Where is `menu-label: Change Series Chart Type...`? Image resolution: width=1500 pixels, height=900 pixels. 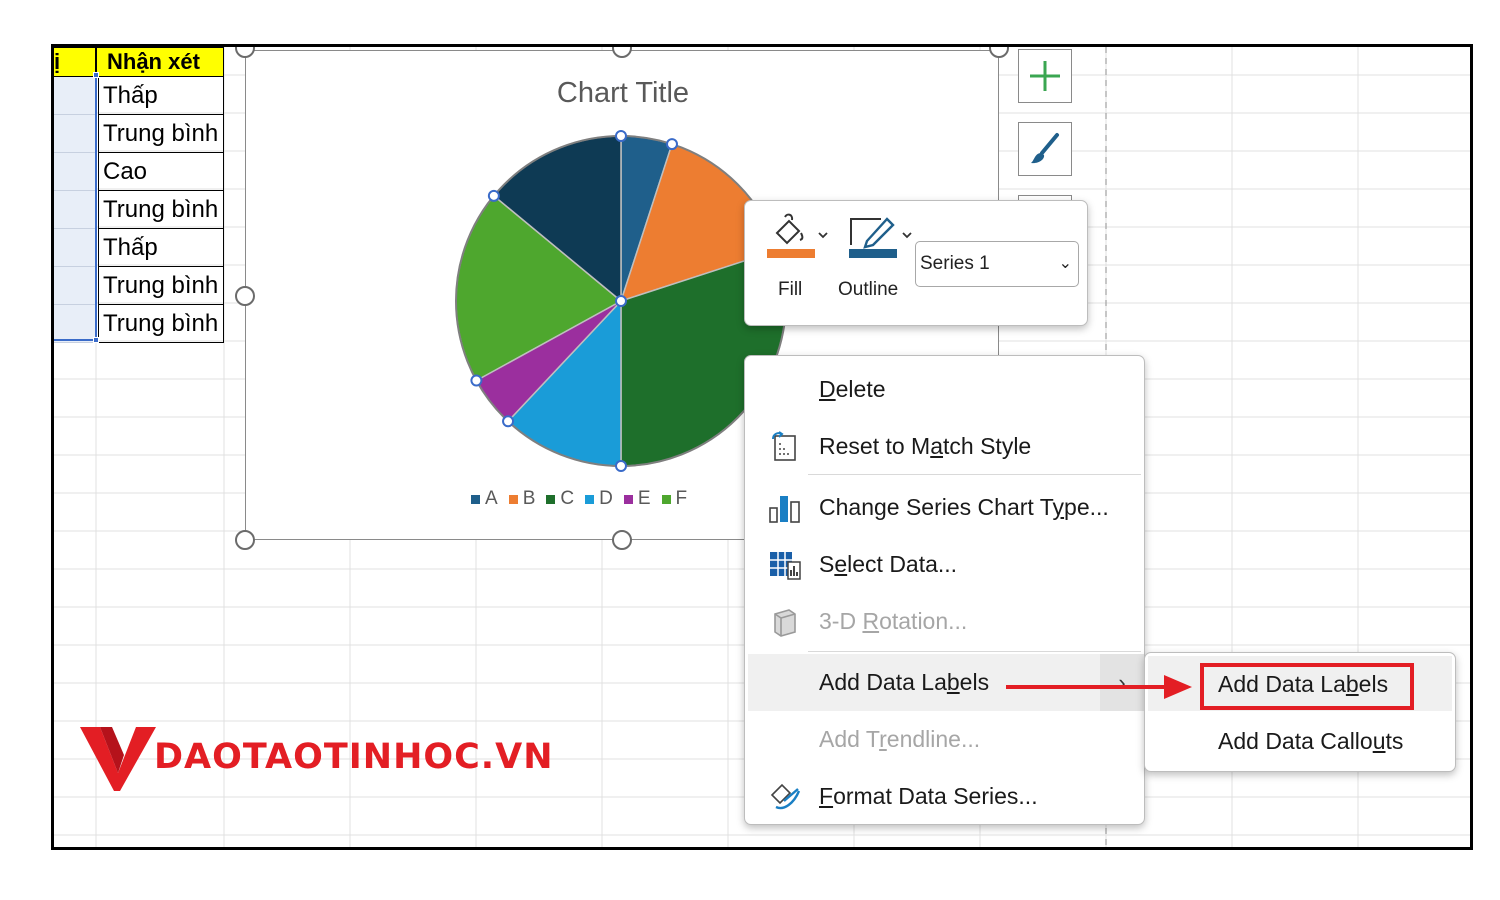
menu-label: Change Series Chart Type... is located at coordinates (964, 507).